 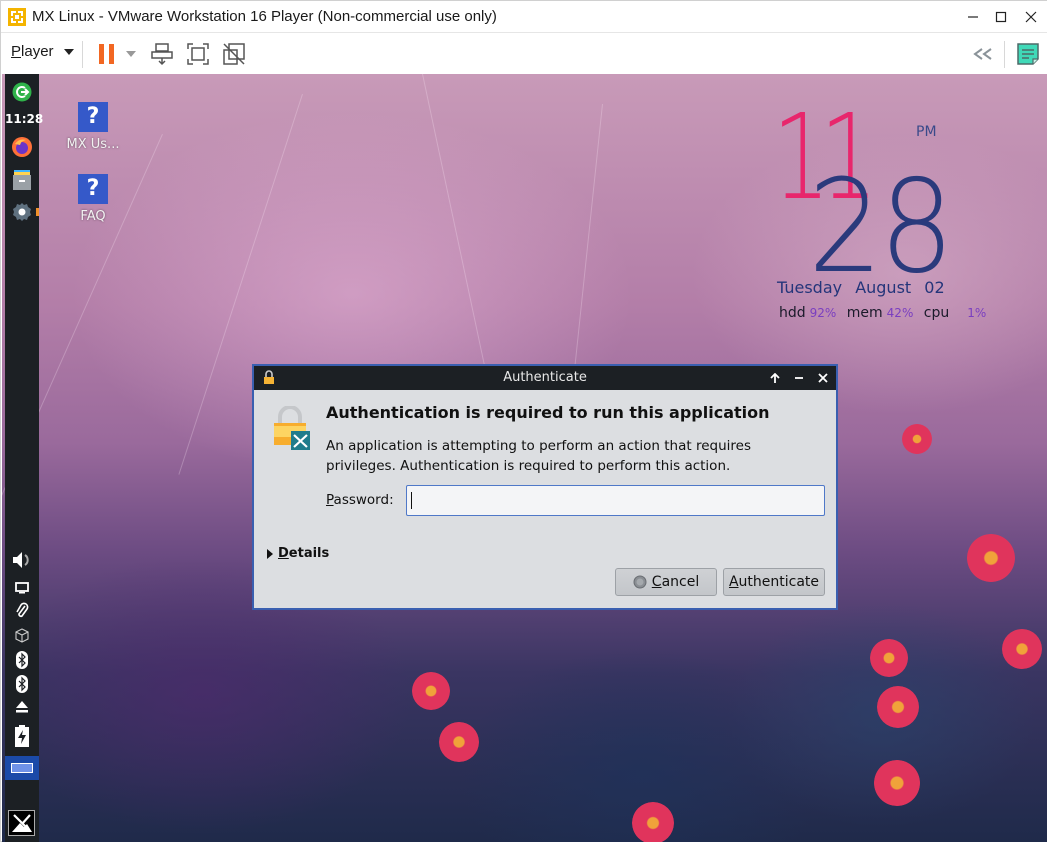 I want to click on text-caret, so click(x=411, y=500).